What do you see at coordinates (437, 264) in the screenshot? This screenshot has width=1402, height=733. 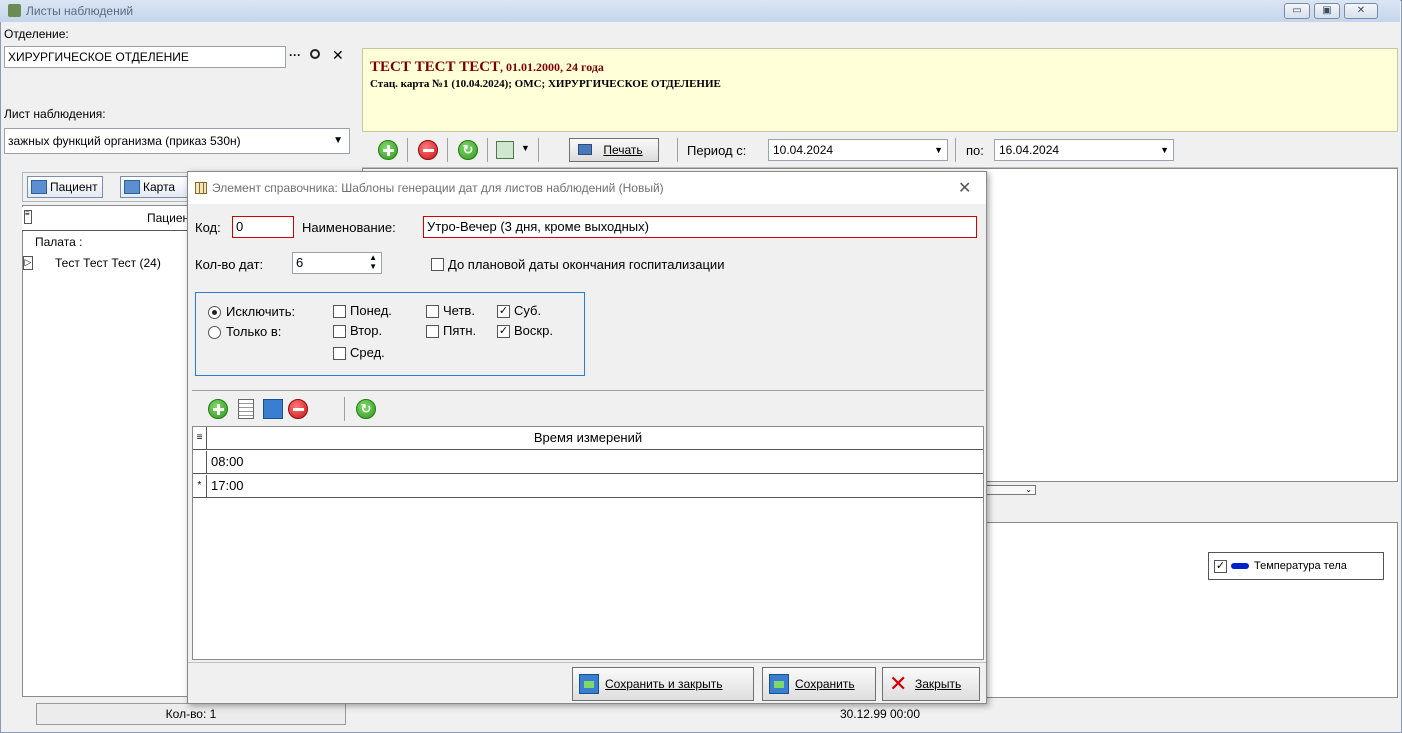 I see `until-discharge-checkbox` at bounding box center [437, 264].